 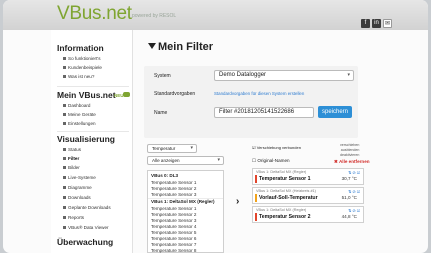 What do you see at coordinates (237, 201) in the screenshot?
I see `add-arrow-icon: ›` at bounding box center [237, 201].